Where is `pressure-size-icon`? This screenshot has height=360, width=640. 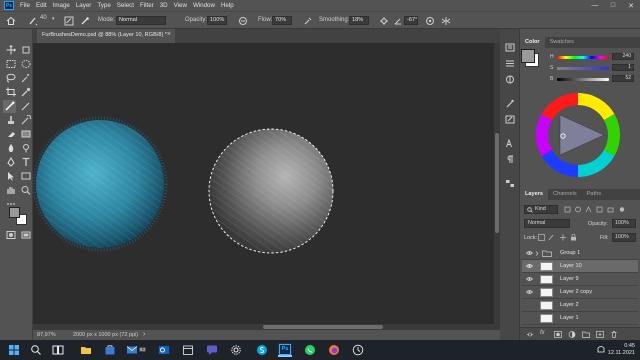 pressure-size-icon is located at coordinates (430, 21).